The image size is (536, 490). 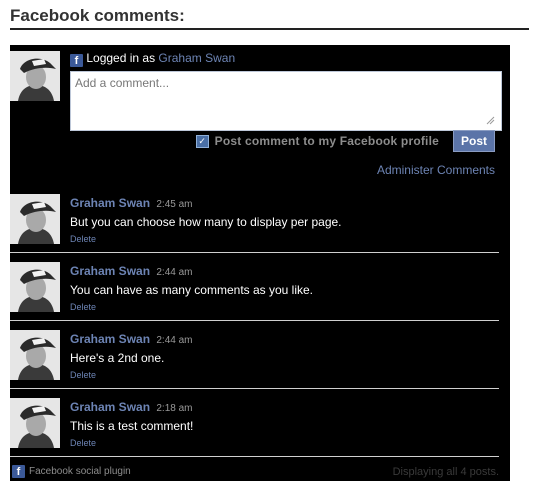 What do you see at coordinates (286, 101) in the screenshot?
I see `comment-input` at bounding box center [286, 101].